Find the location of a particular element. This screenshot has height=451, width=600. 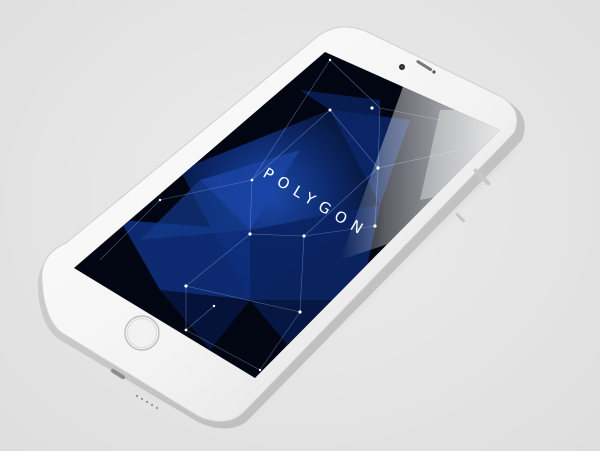

home-button-icon is located at coordinates (142, 333).